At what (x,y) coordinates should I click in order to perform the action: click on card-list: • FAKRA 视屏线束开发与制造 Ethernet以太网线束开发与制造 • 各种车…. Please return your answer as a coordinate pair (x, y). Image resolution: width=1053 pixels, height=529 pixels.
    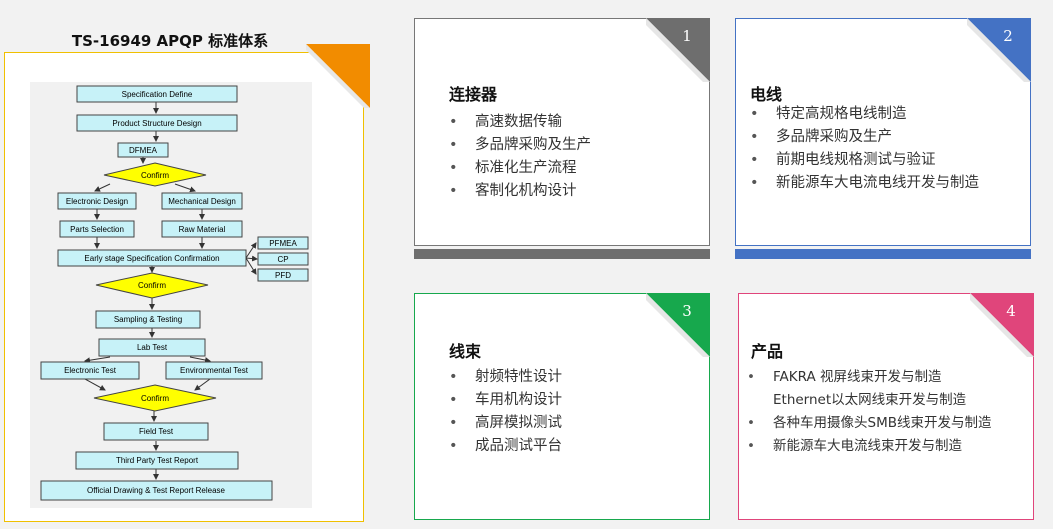
    Looking at the image, I should click on (869, 412).